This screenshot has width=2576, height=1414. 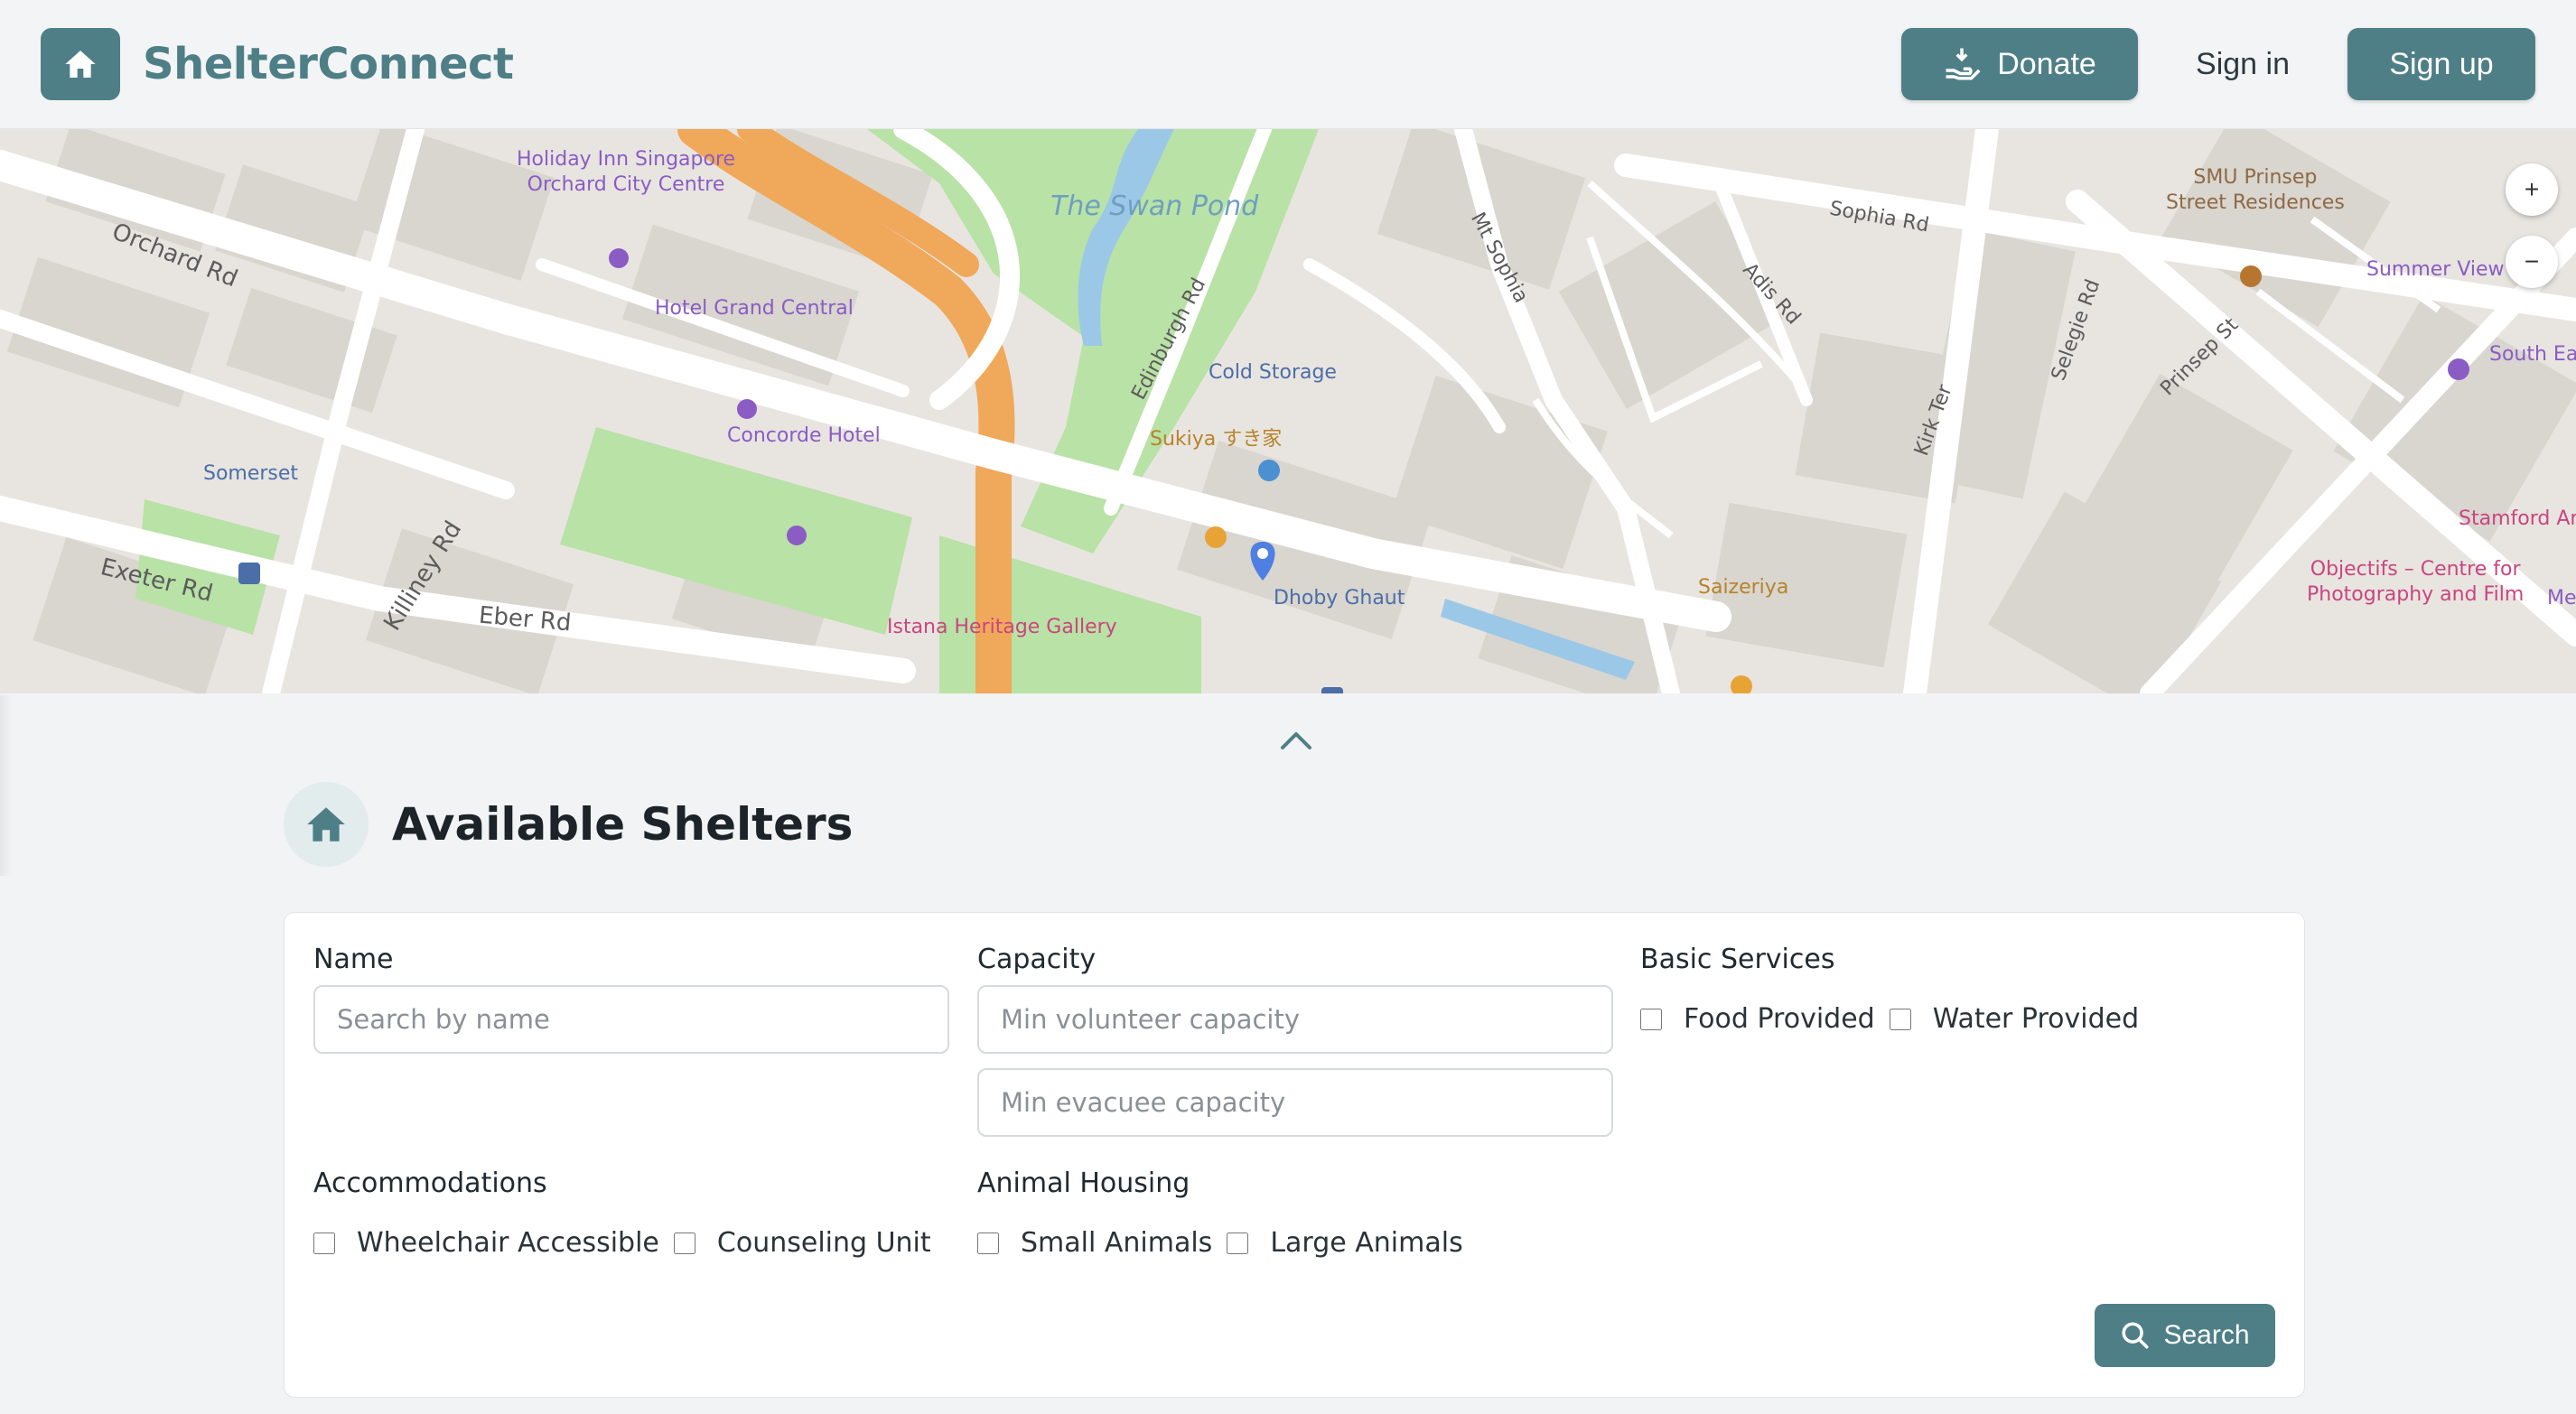 What do you see at coordinates (2532, 189) in the screenshot?
I see `zoom-in-button: +` at bounding box center [2532, 189].